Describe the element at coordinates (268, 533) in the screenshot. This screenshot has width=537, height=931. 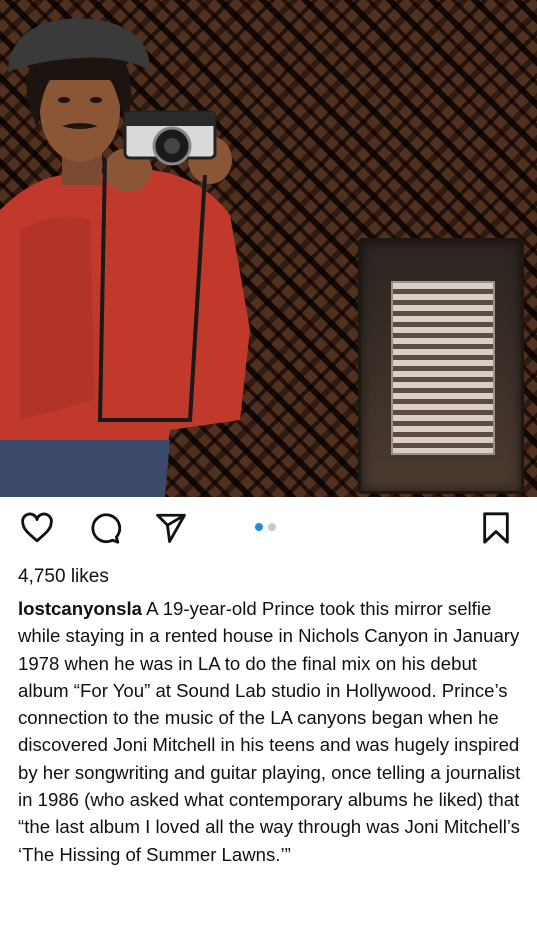
I see `post-actions-bar` at that location.